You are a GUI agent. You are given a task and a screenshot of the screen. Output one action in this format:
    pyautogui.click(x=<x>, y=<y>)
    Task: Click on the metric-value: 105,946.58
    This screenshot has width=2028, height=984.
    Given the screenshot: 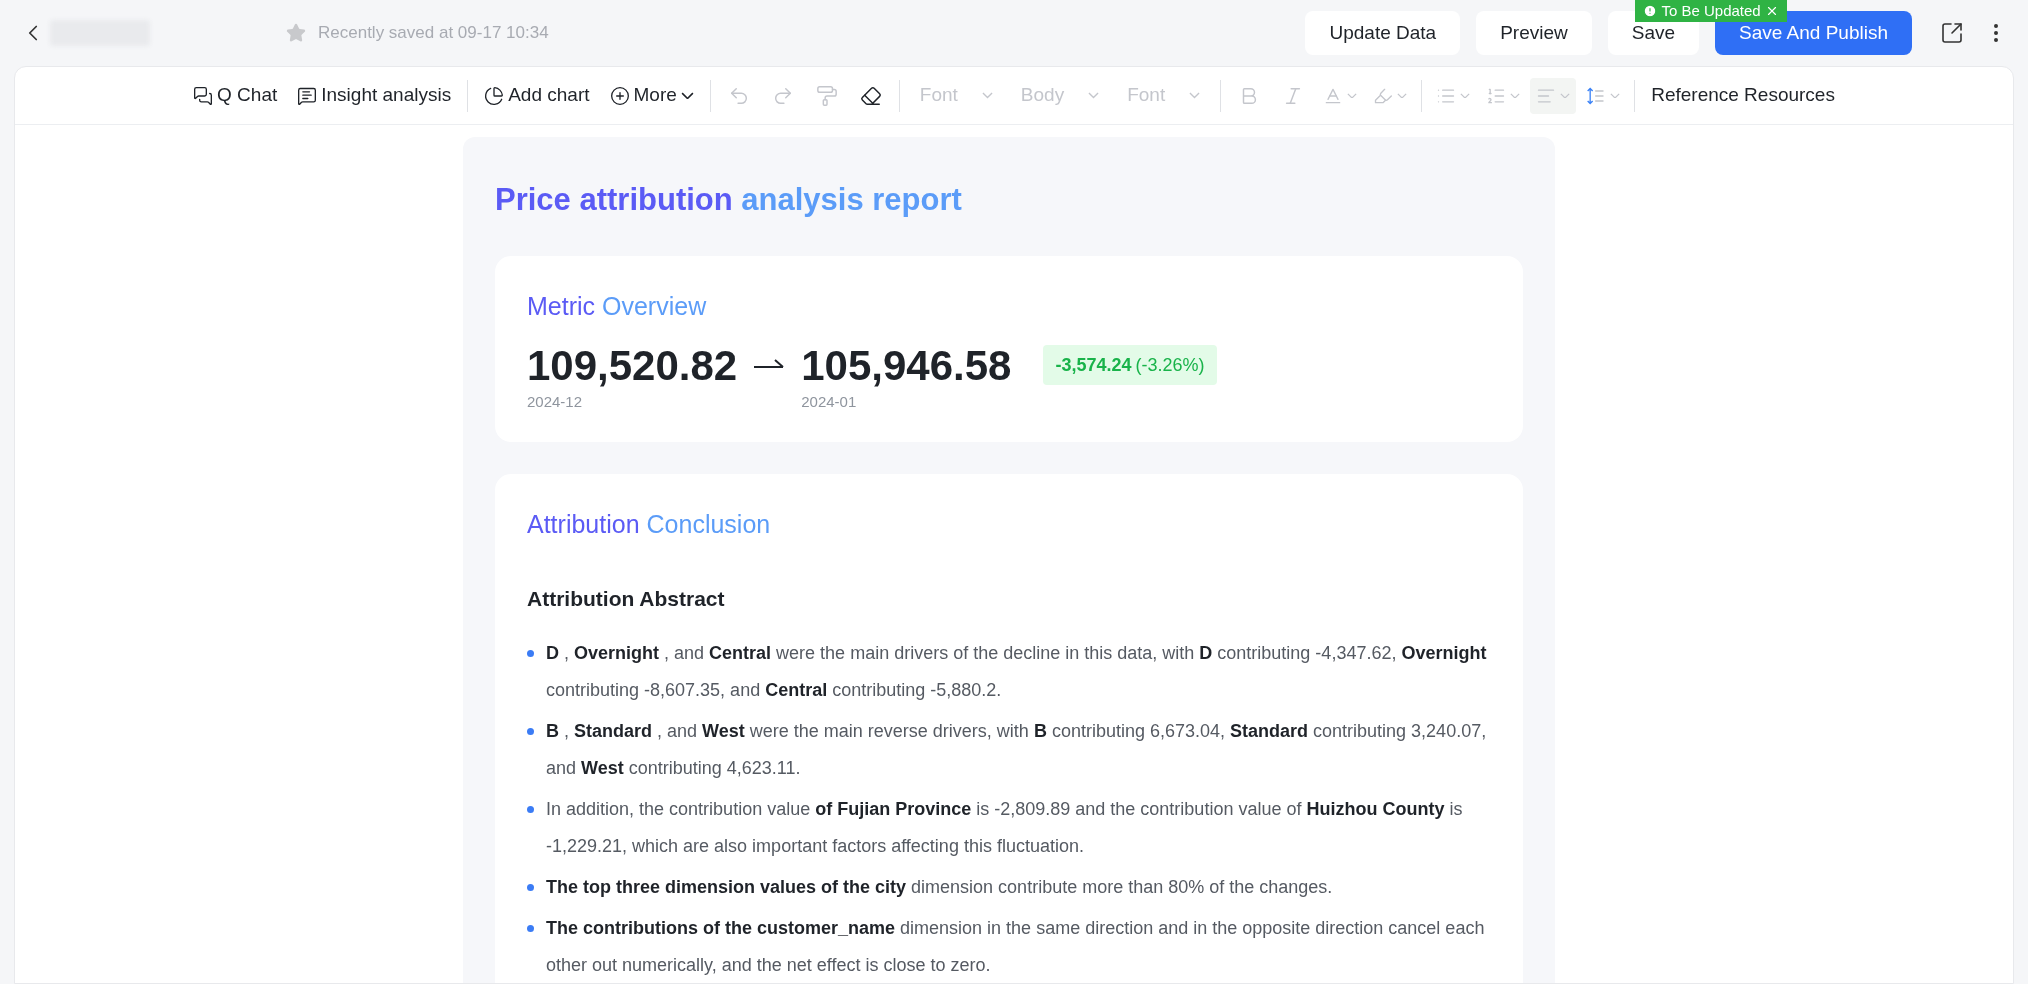 What is the action you would take?
    pyautogui.click(x=906, y=366)
    